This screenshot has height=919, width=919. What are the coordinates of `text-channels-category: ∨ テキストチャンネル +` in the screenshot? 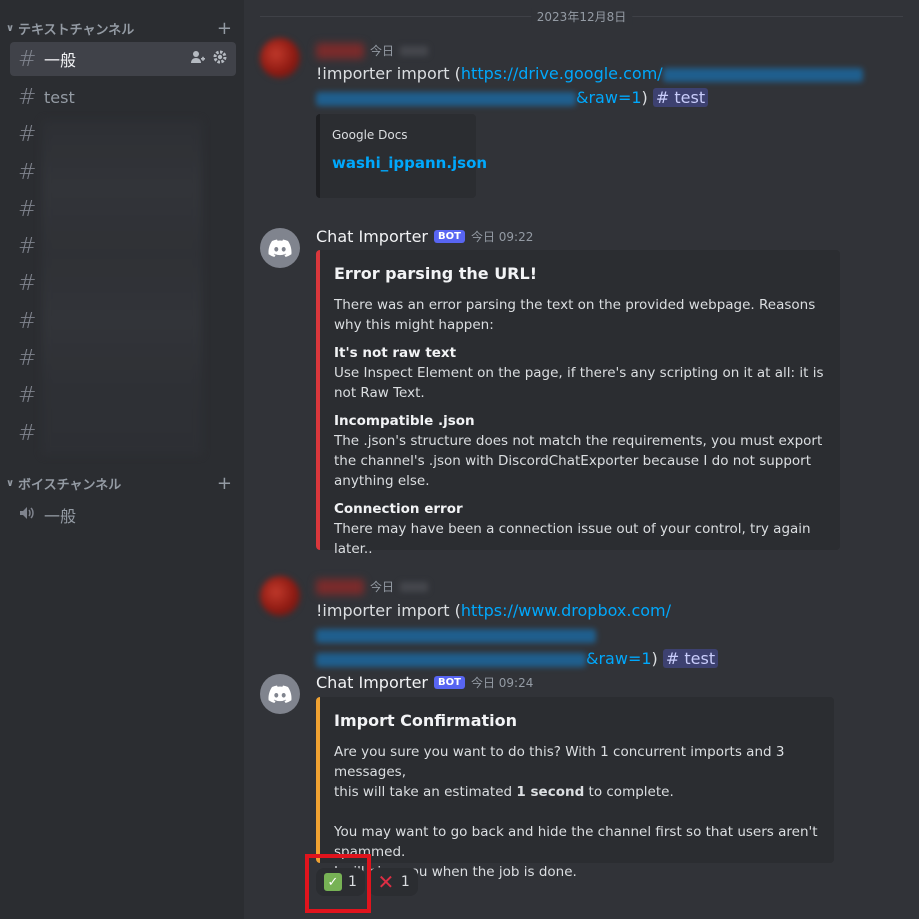 It's located at (119, 28).